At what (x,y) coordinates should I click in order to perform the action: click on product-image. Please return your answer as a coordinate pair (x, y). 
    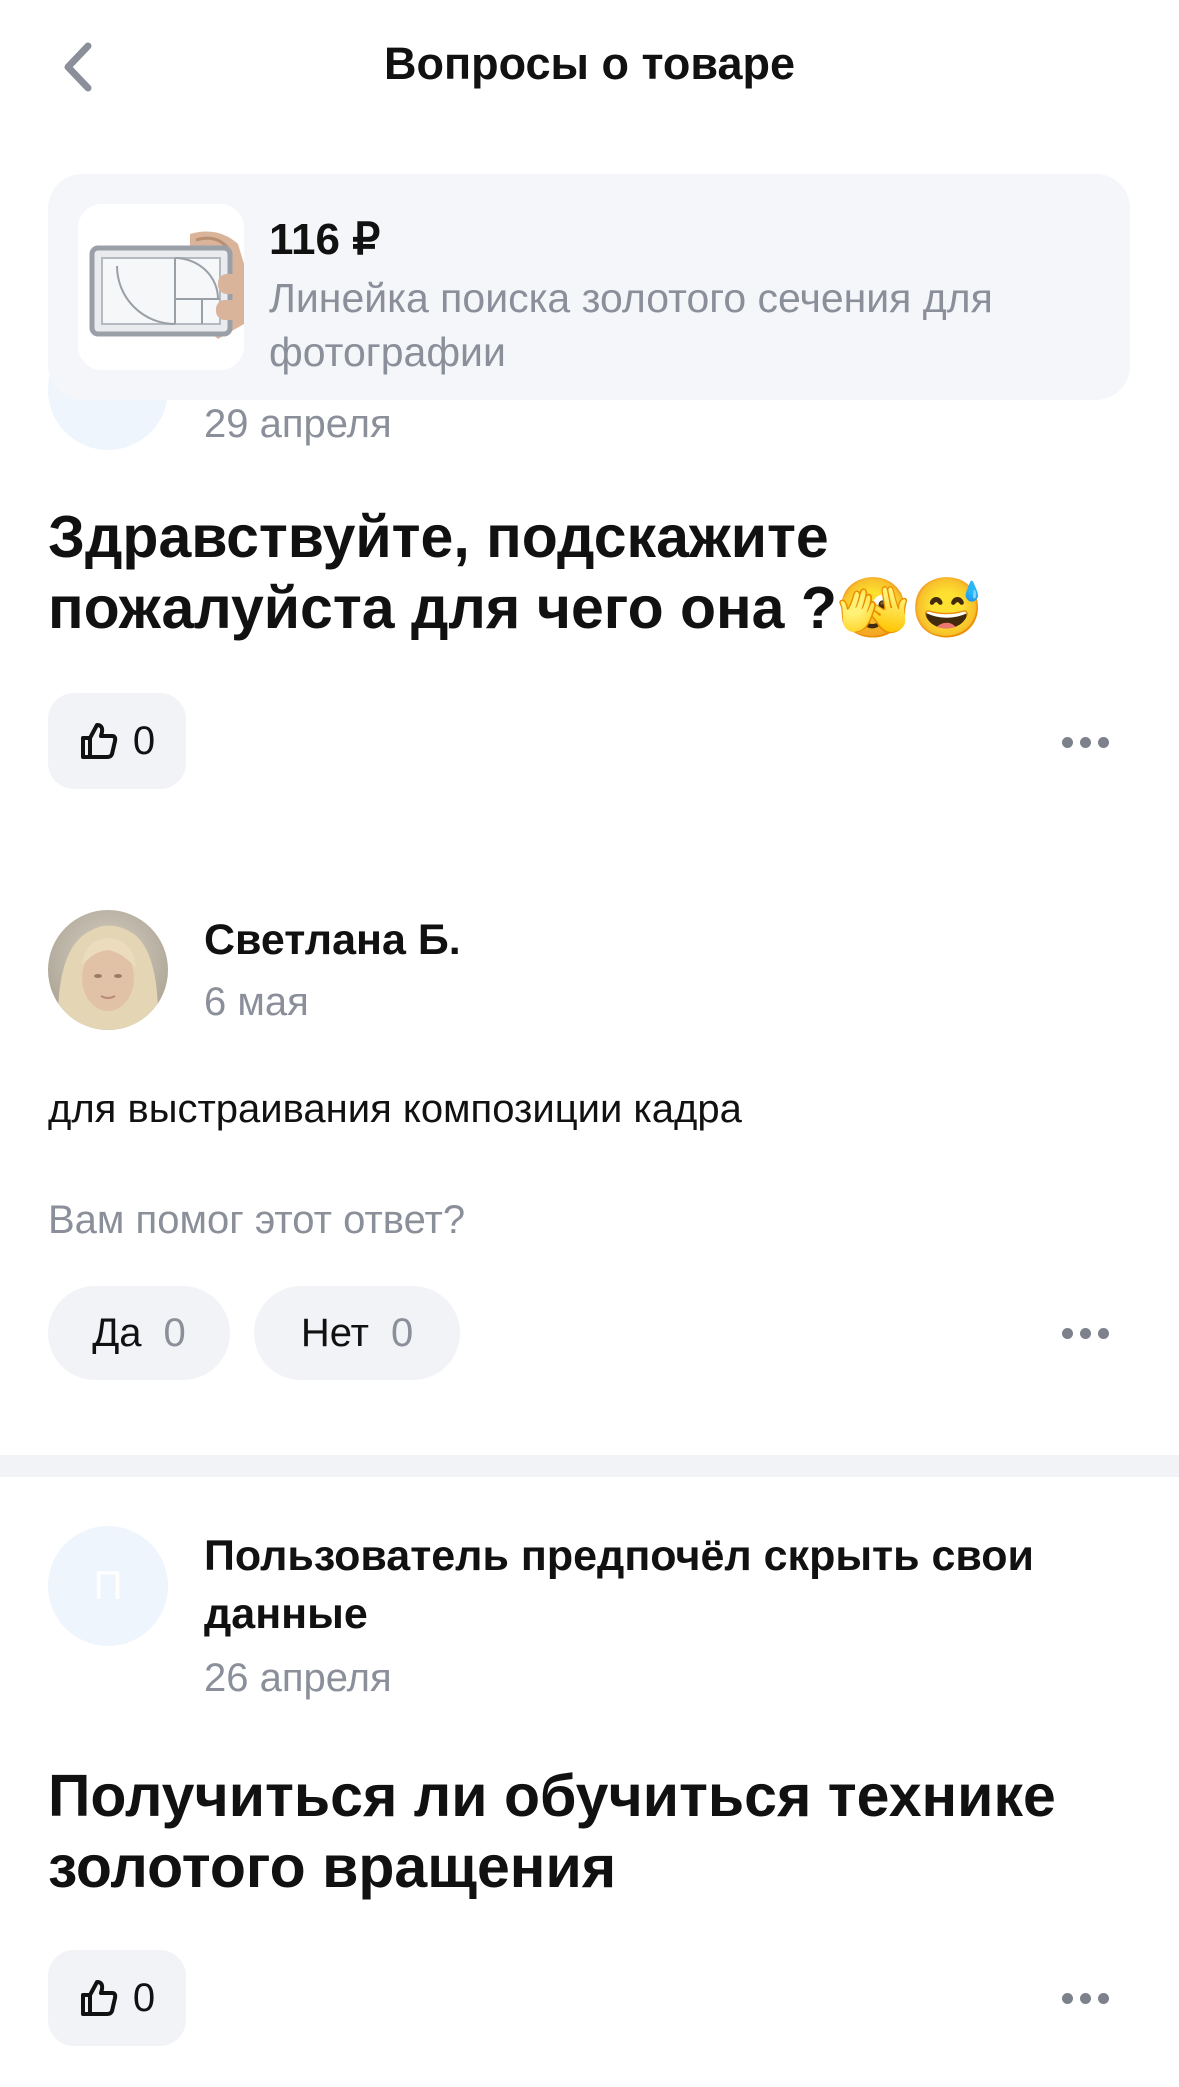
    Looking at the image, I should click on (161, 287).